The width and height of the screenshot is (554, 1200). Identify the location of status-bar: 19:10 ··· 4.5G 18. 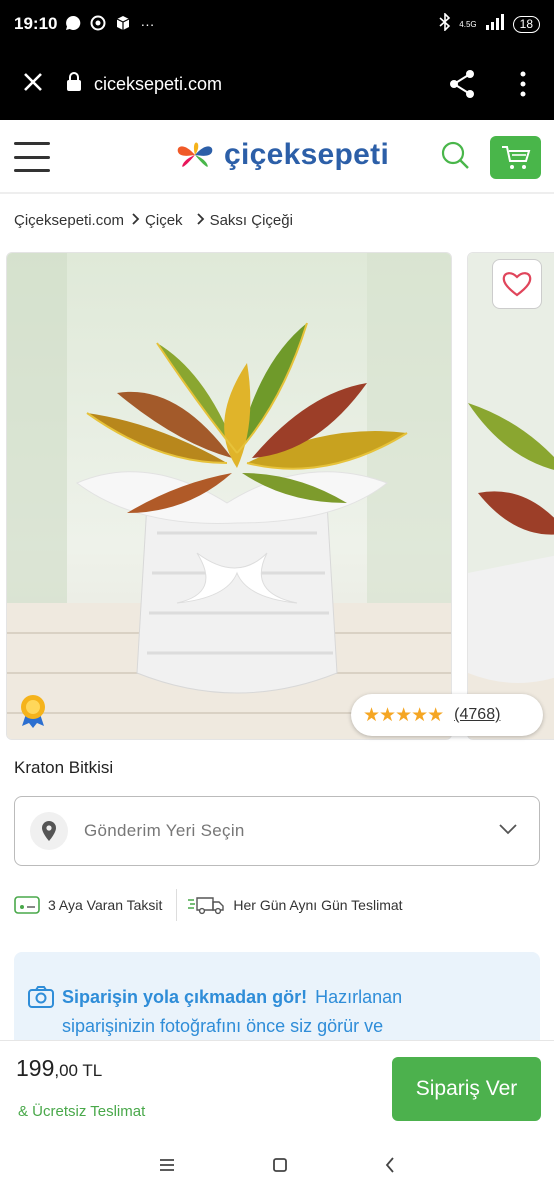
(277, 24).